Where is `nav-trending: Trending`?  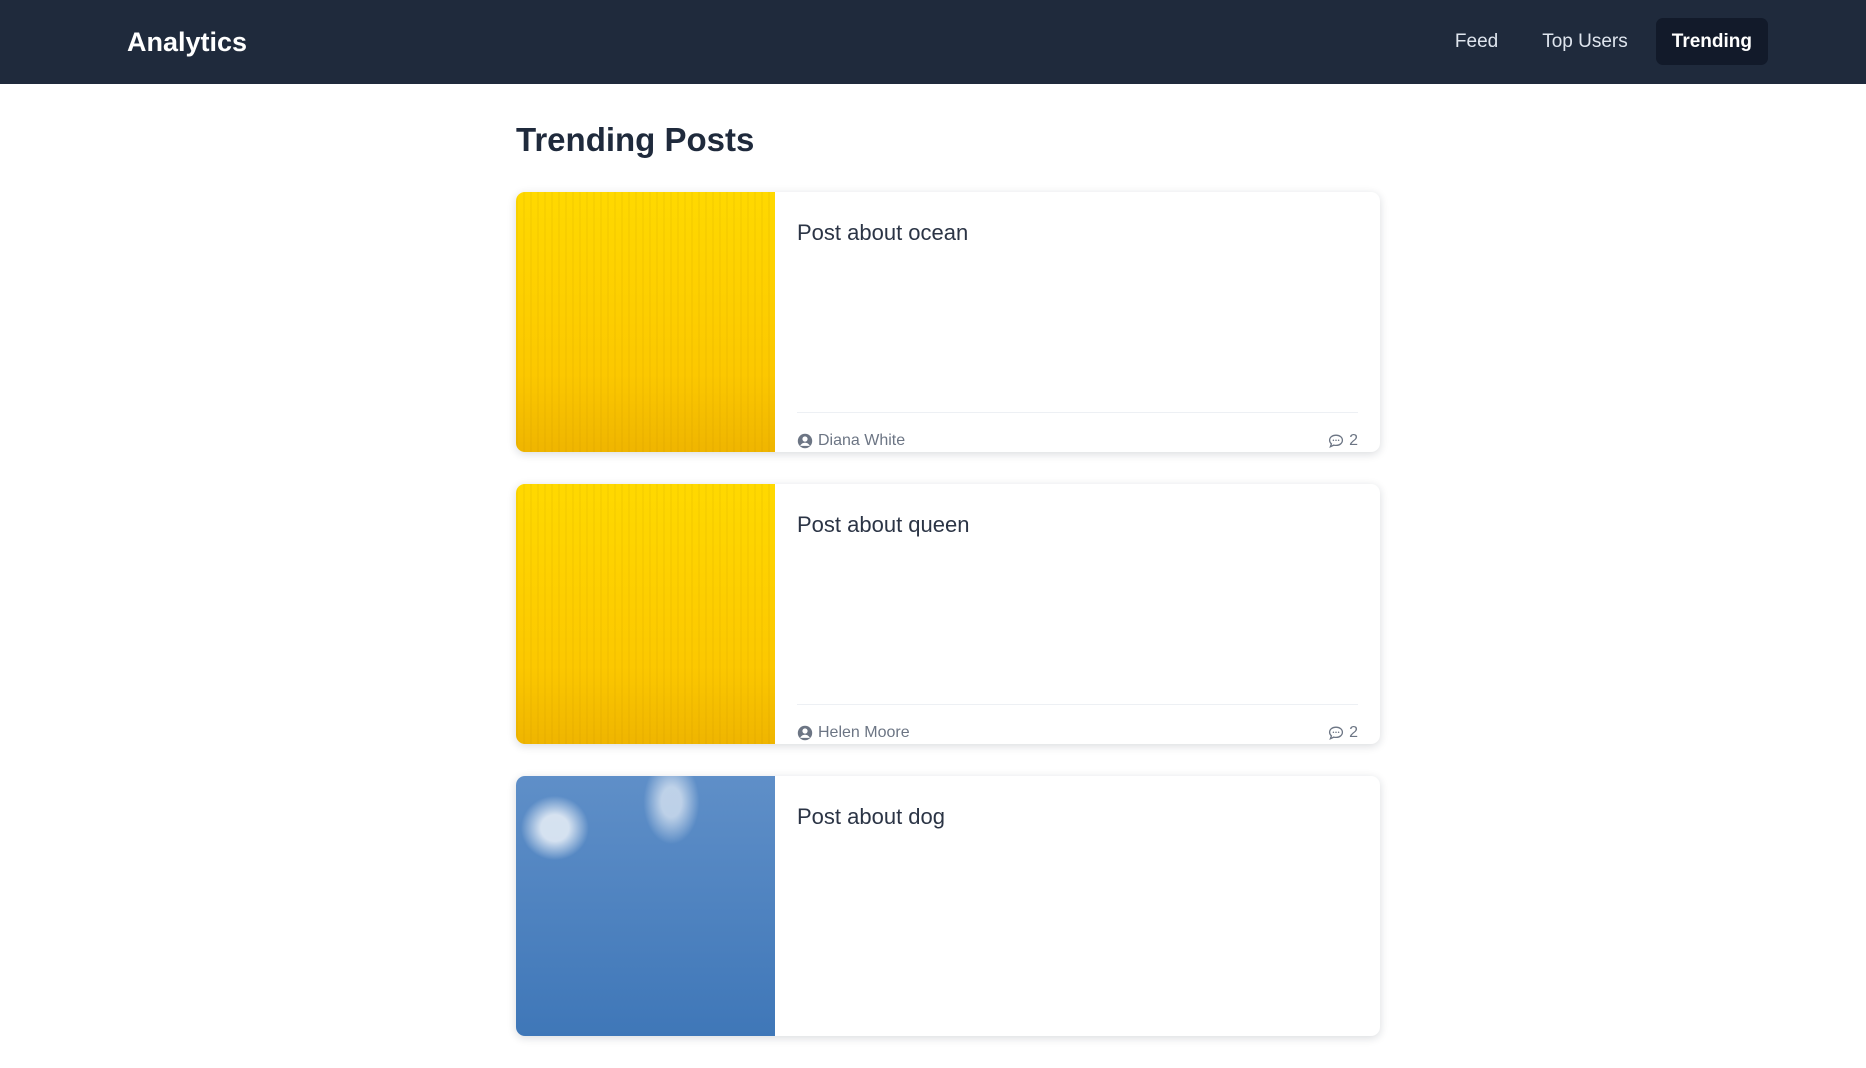
nav-trending: Trending is located at coordinates (1711, 41).